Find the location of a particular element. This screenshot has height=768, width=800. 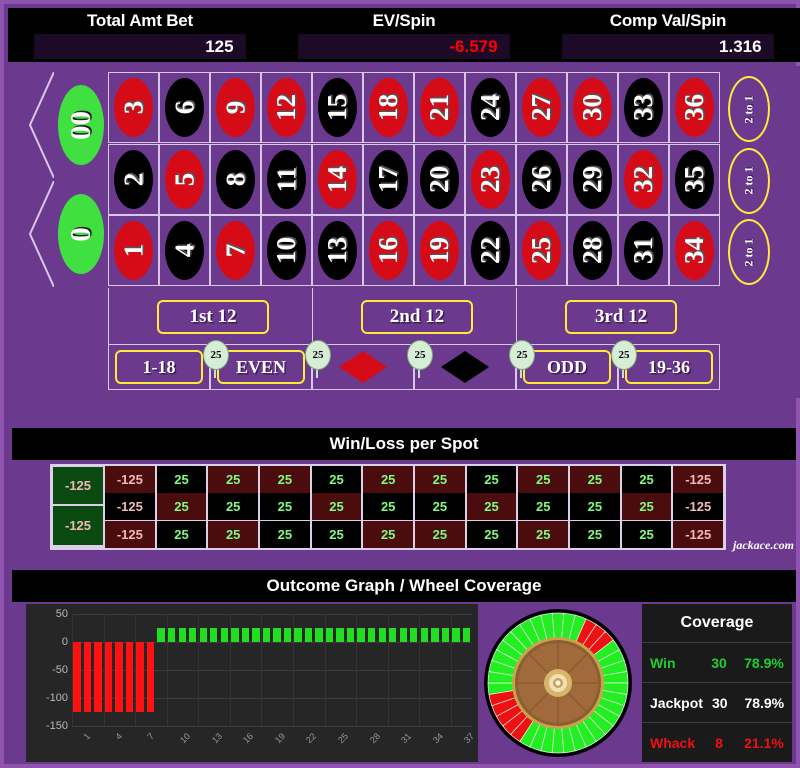

number-cell-22: 22 is located at coordinates (490, 251).